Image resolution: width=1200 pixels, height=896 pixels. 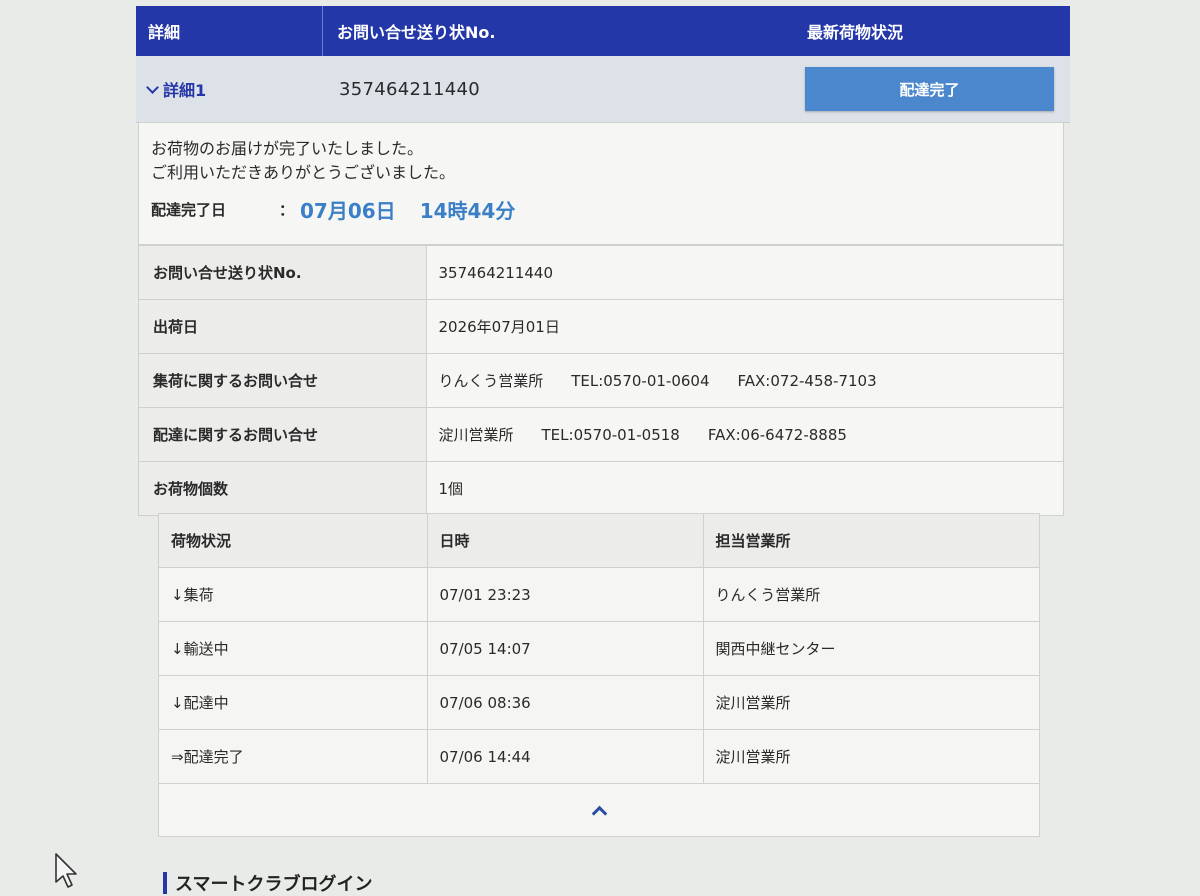 I want to click on heading-accent-bar, so click(x=165, y=883).